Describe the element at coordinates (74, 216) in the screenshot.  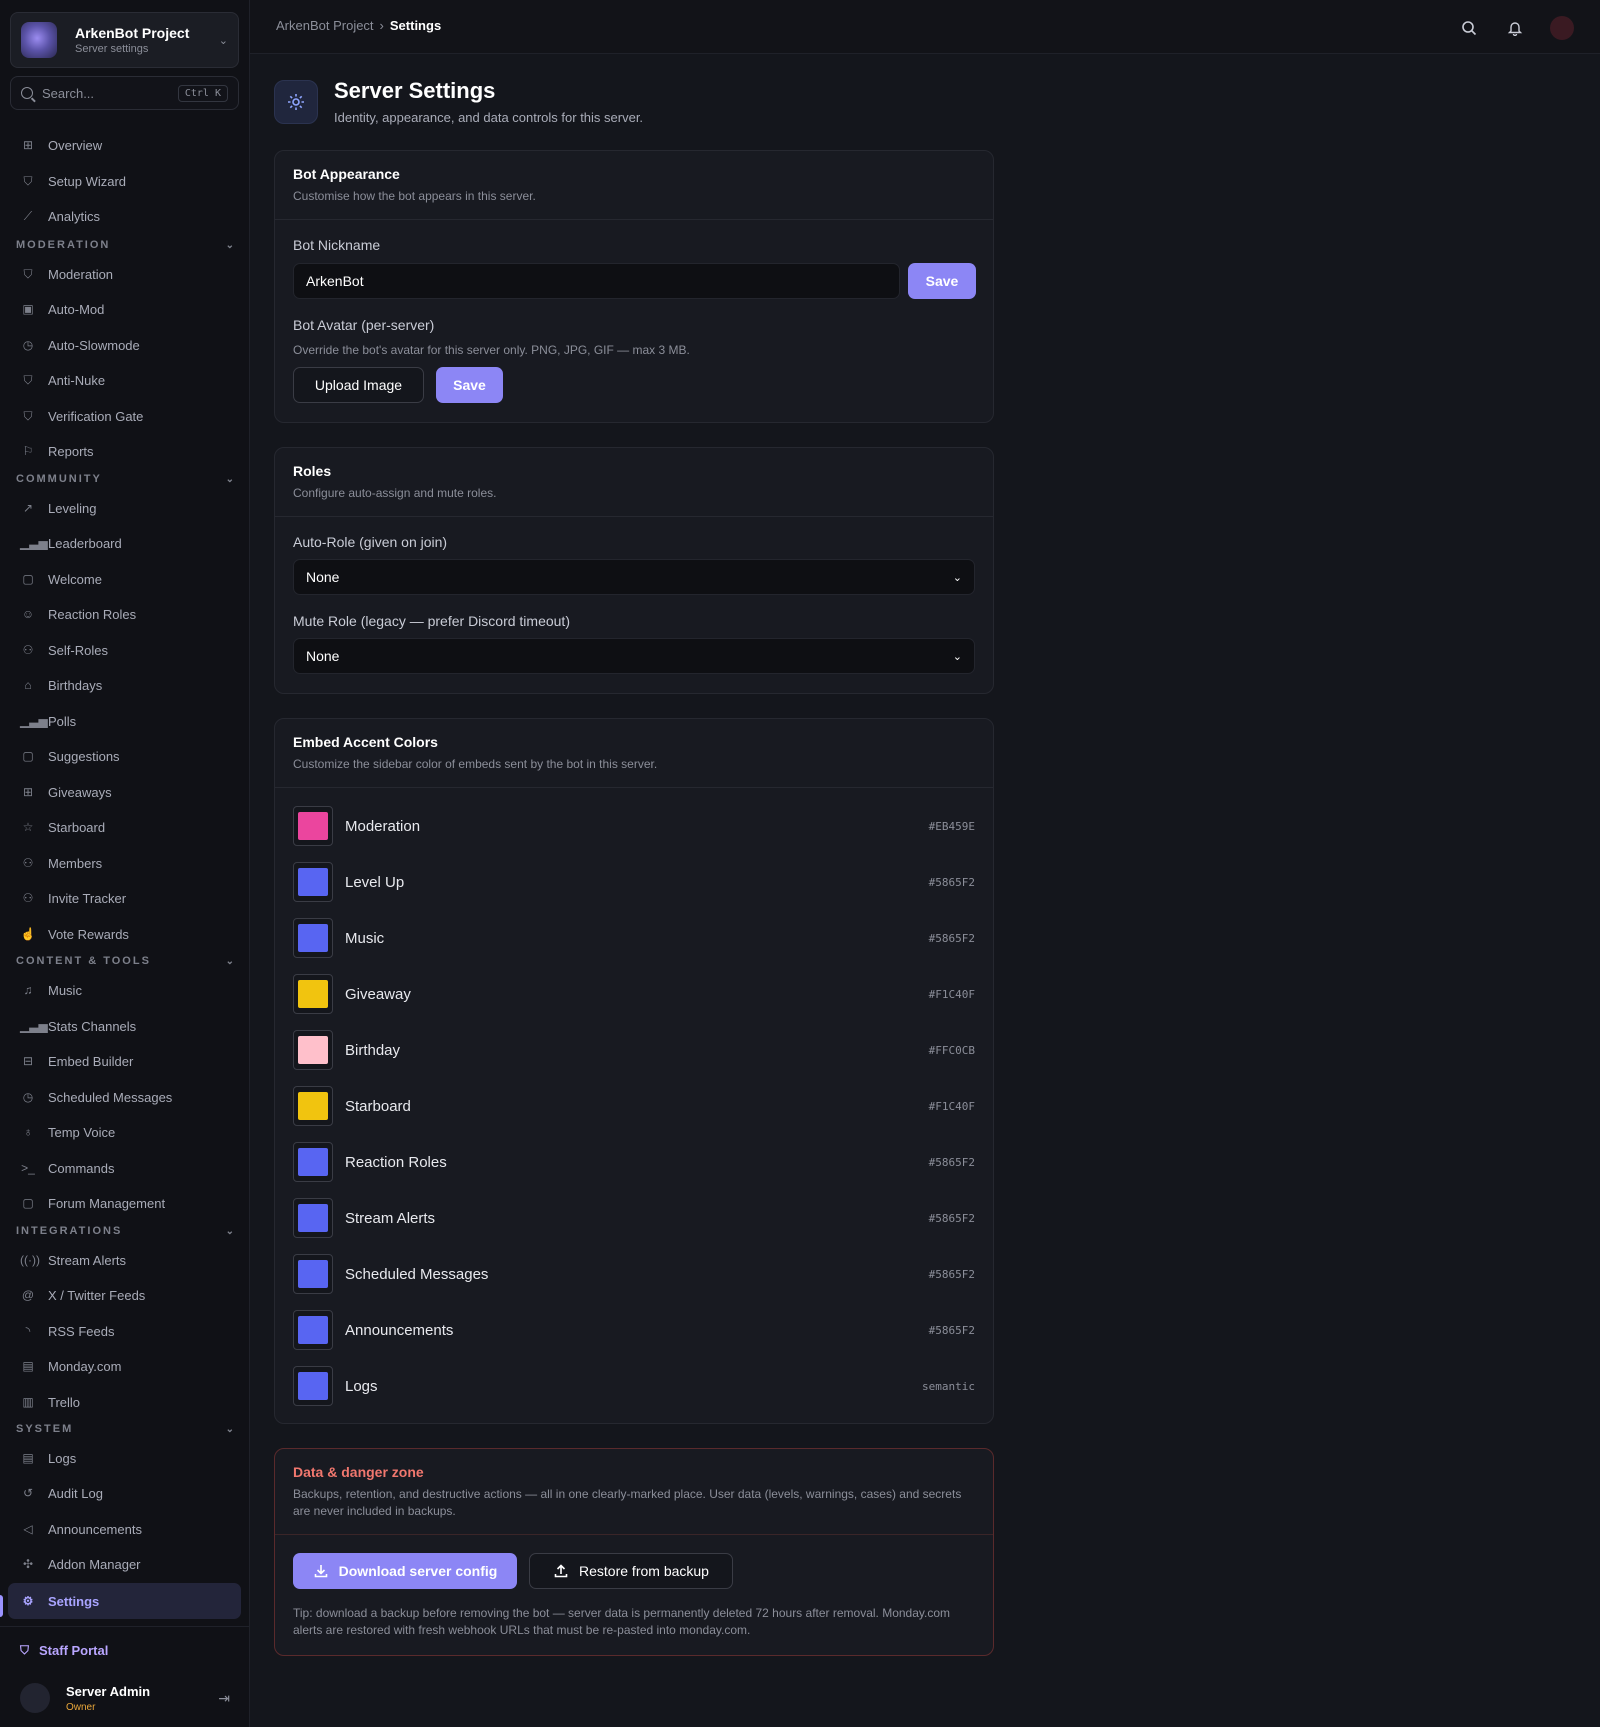
I see `sidebar-item-label: Analytics` at that location.